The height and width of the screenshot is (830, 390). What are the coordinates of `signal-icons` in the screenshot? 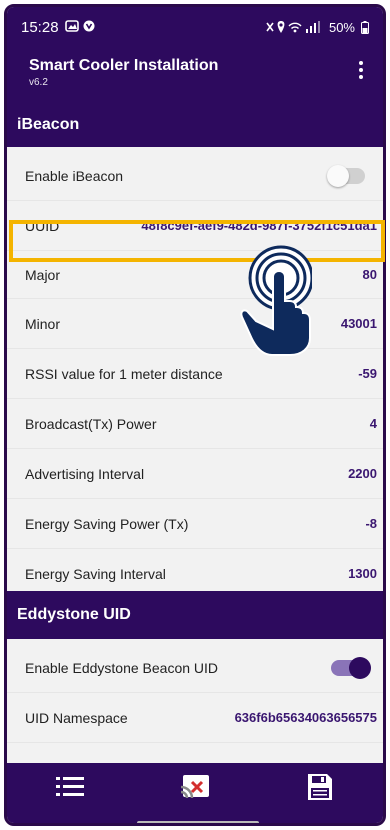 It's located at (293, 27).